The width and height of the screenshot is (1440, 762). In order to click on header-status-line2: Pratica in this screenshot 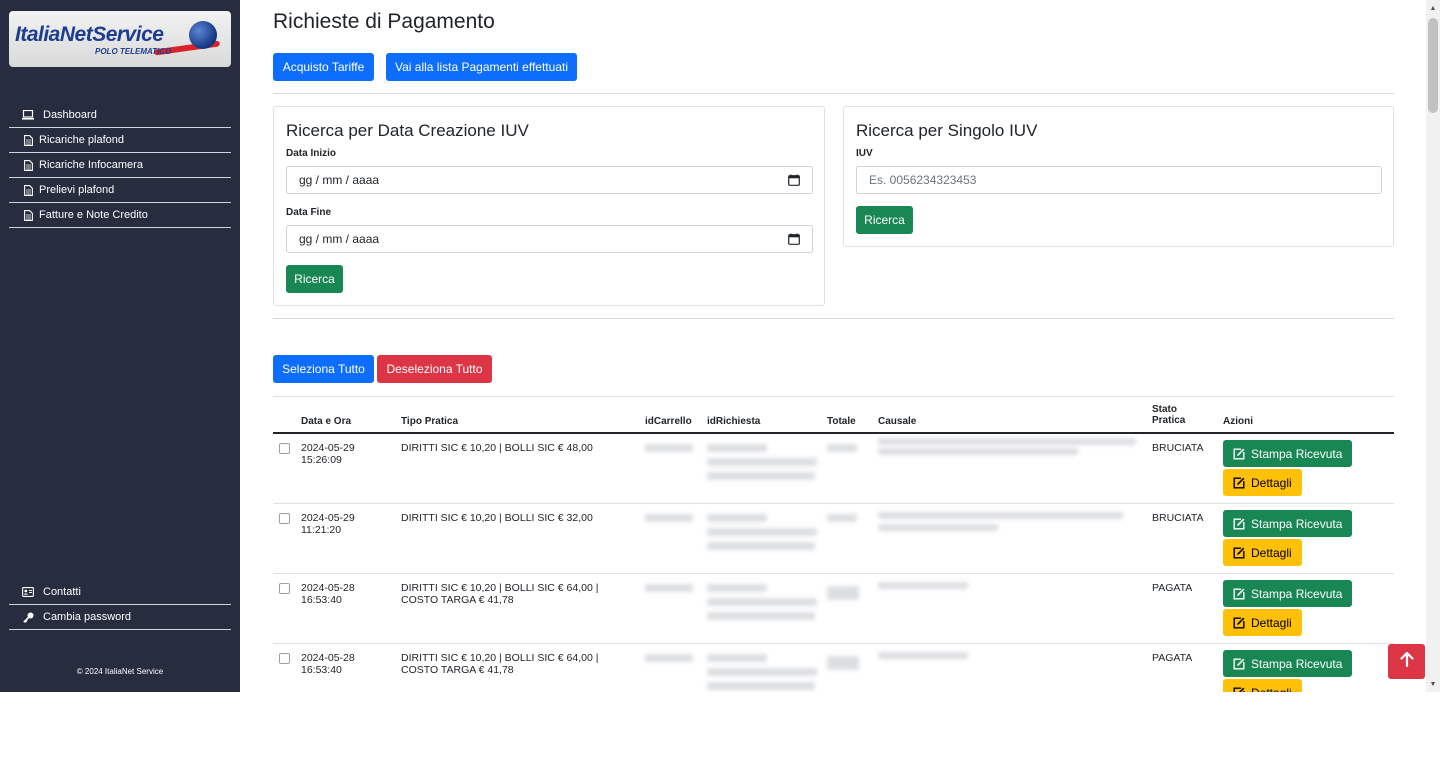, I will do `click(1169, 420)`.